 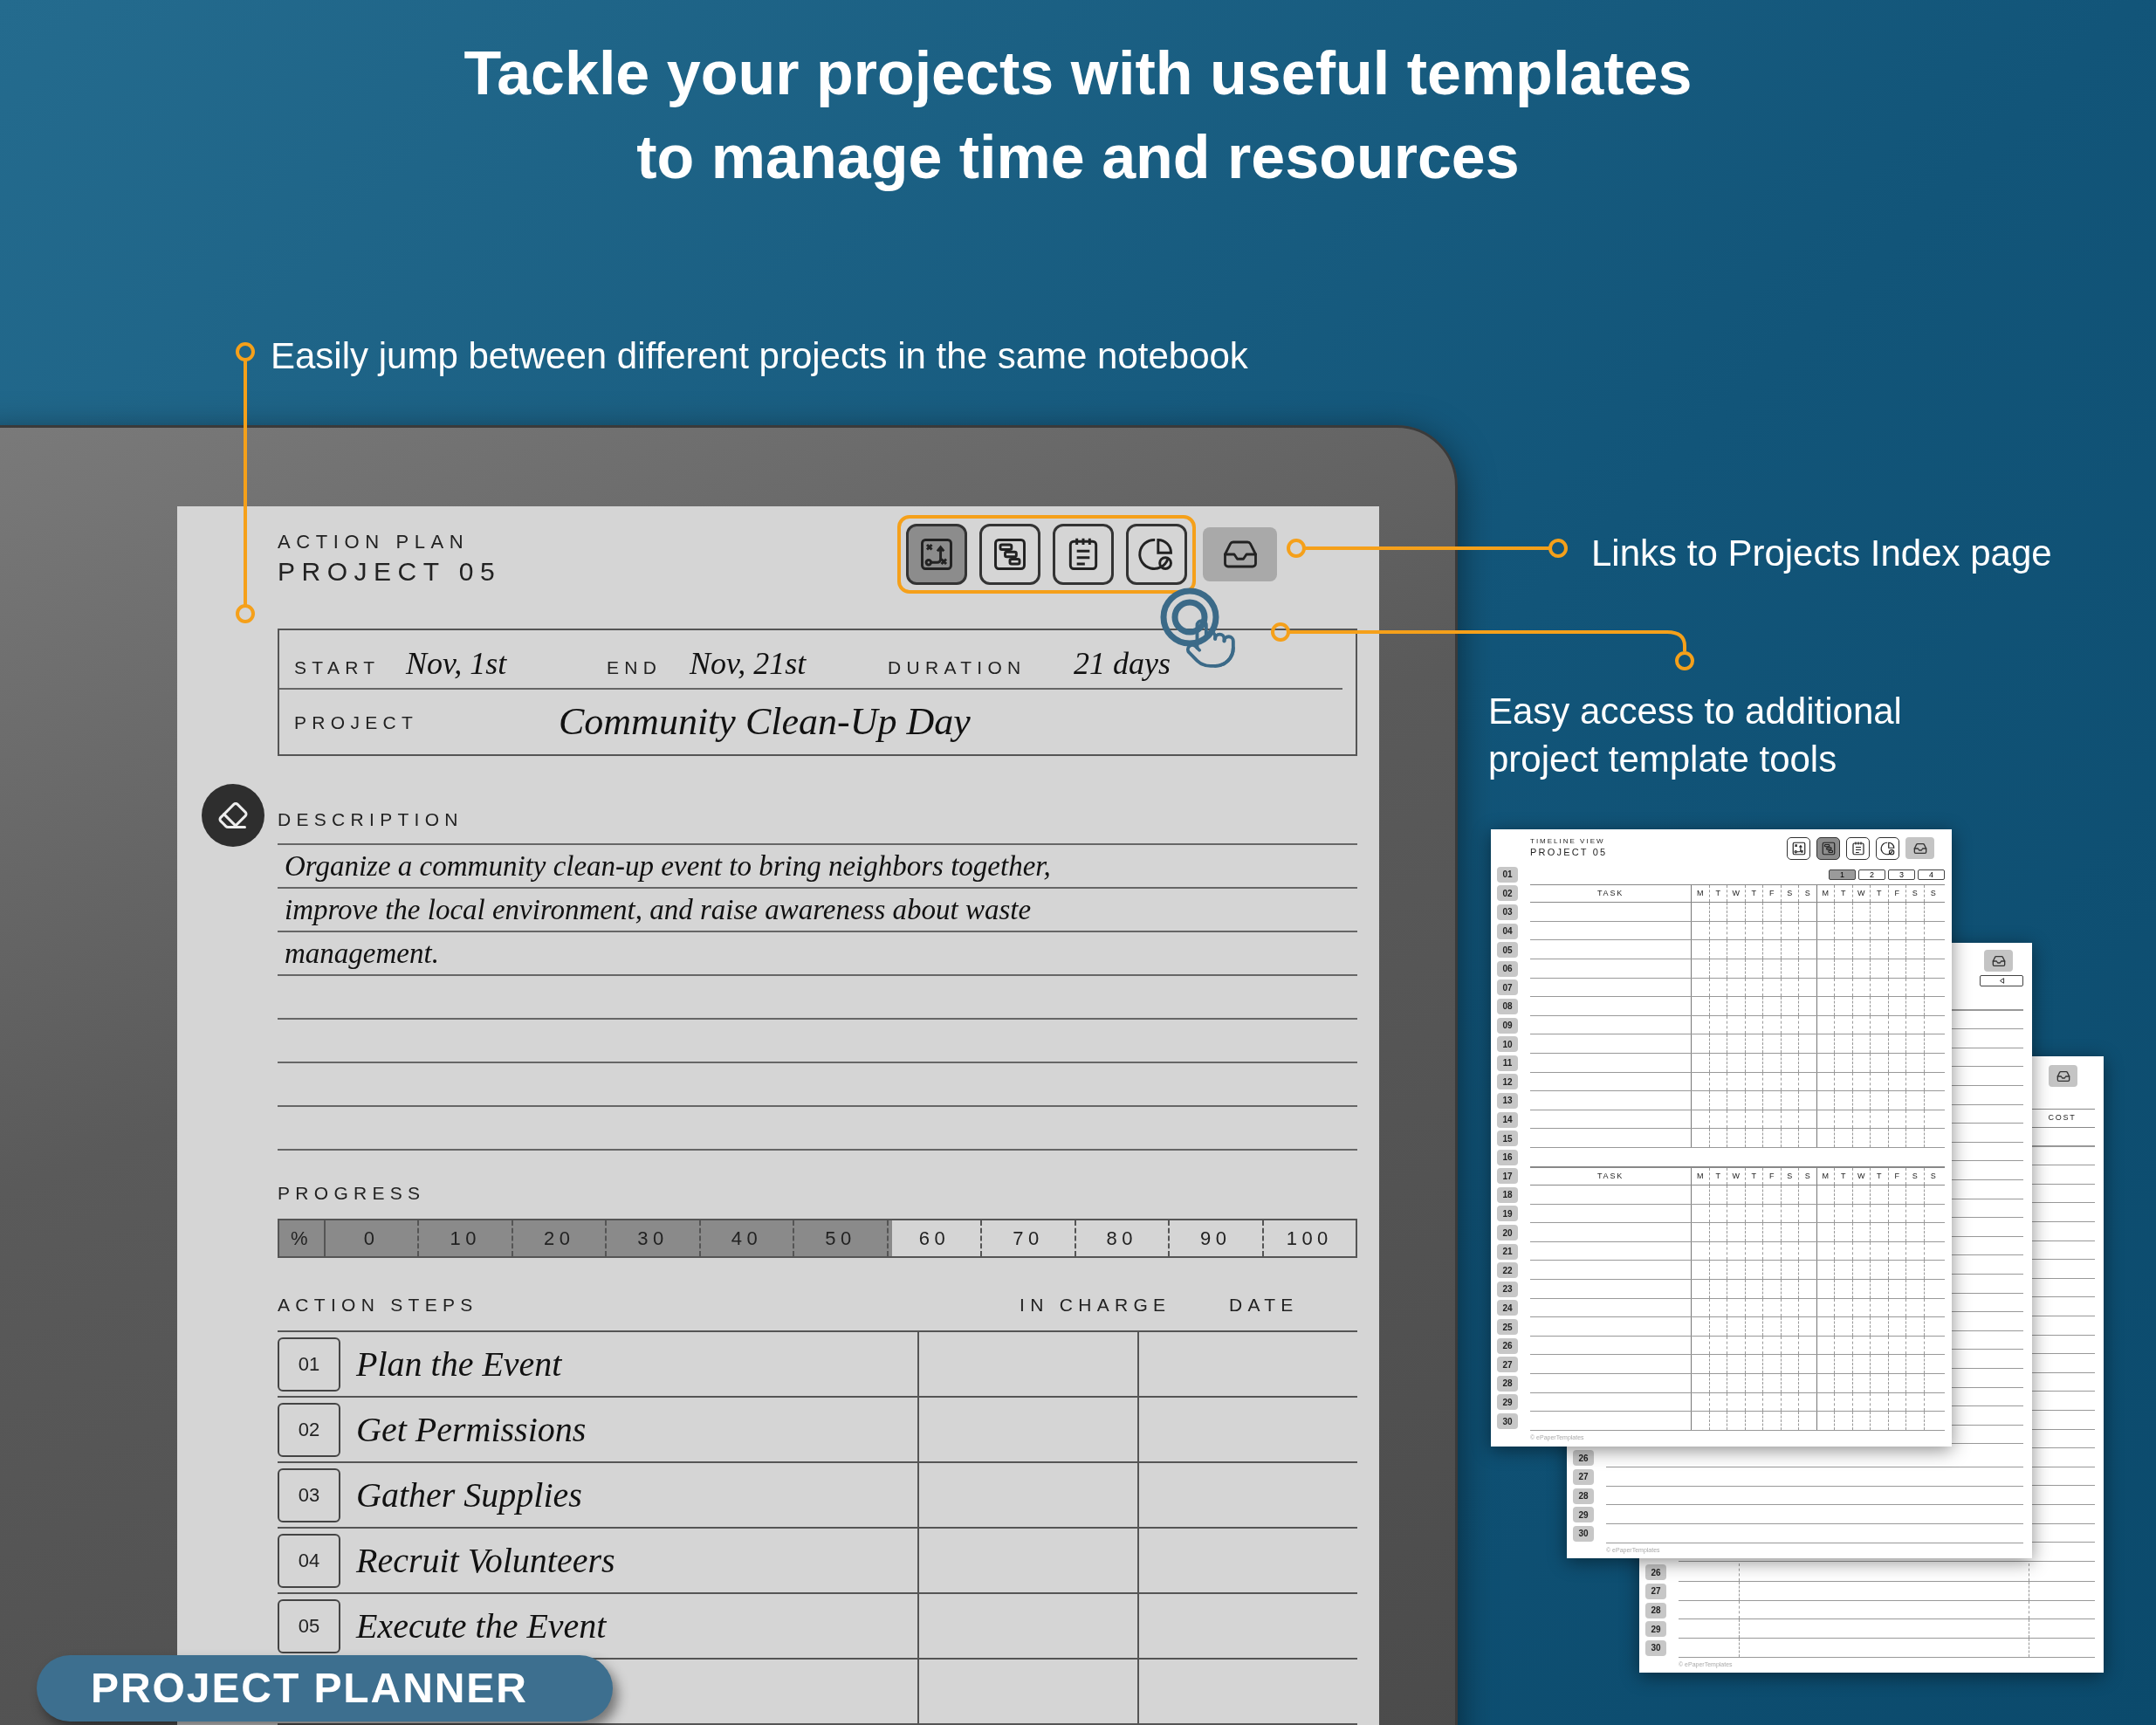 What do you see at coordinates (1842, 875) in the screenshot?
I see `page-tab: 1` at bounding box center [1842, 875].